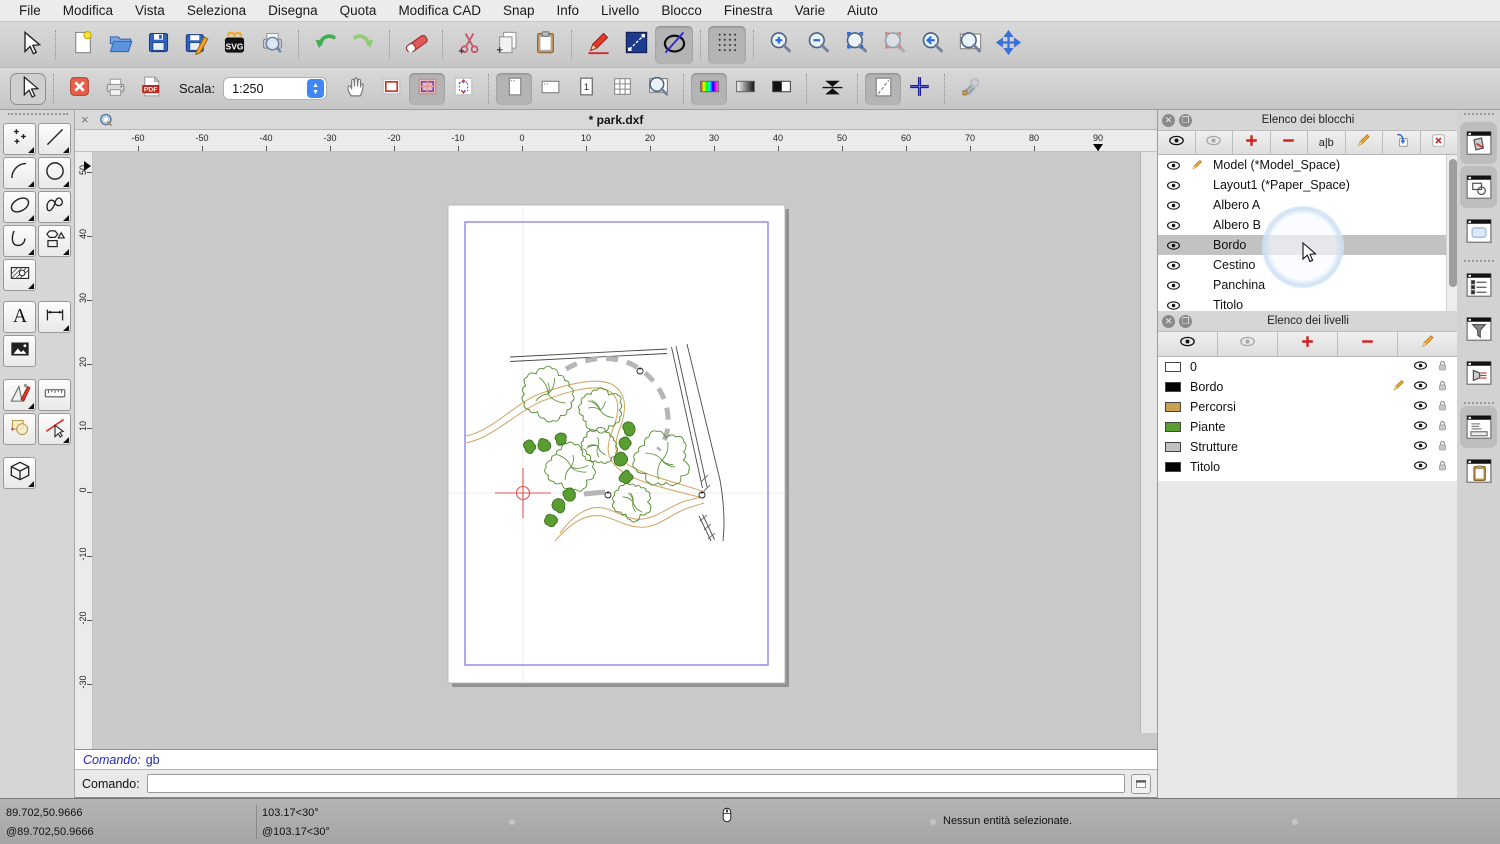 Image resolution: width=1500 pixels, height=844 pixels. I want to click on layer-row-bordo: Bordo, so click(1308, 387).